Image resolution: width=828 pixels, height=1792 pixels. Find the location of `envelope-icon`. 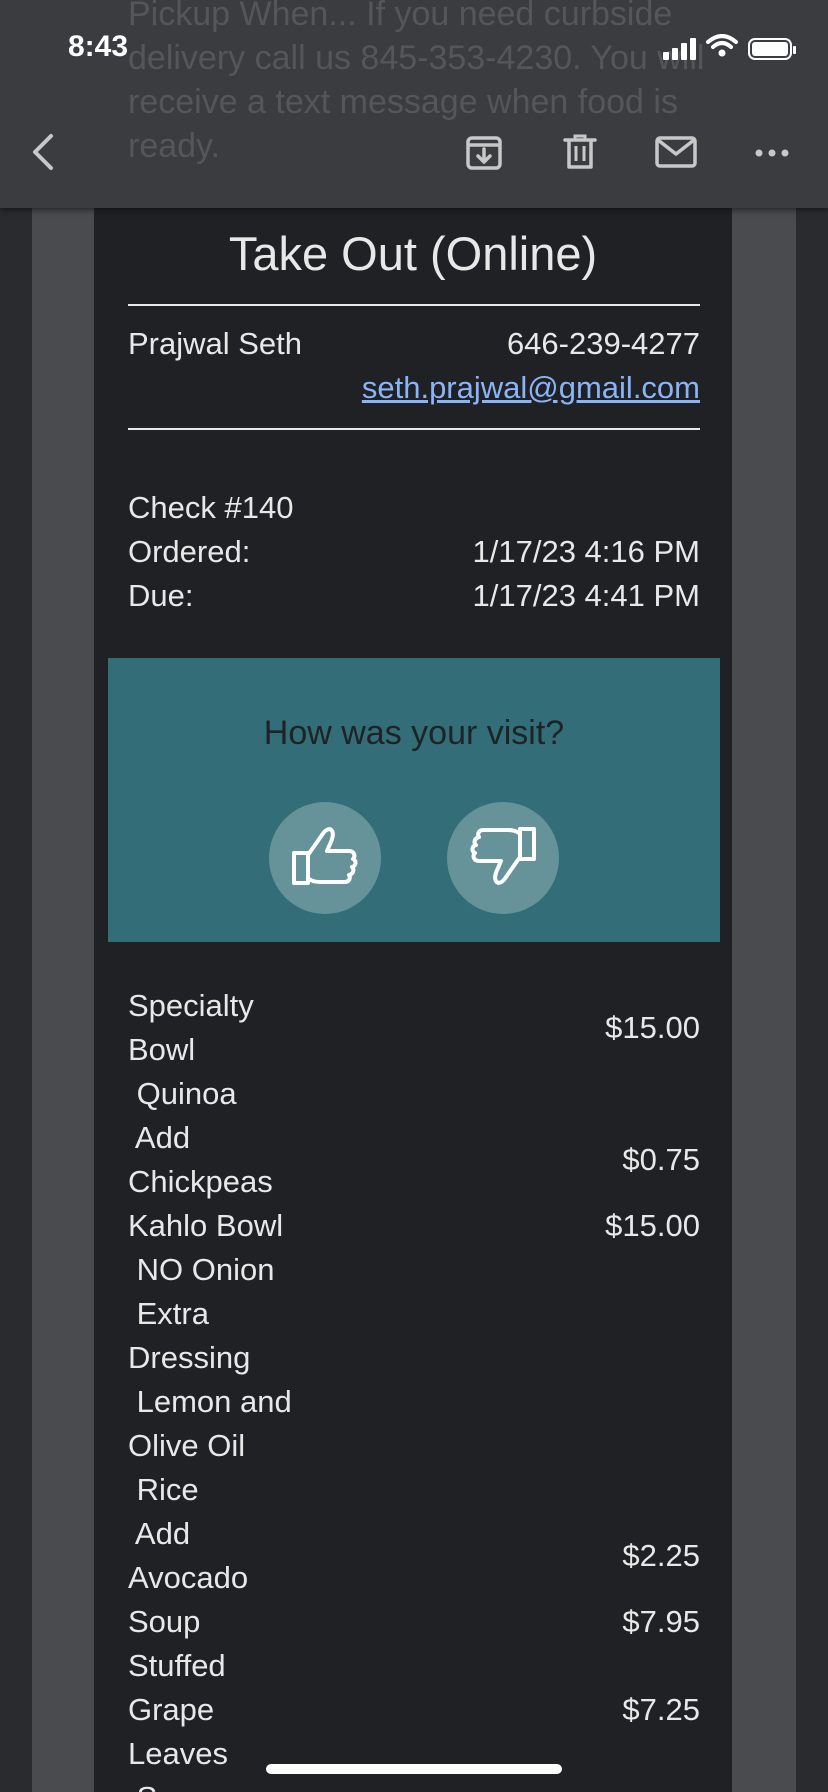

envelope-icon is located at coordinates (676, 154).